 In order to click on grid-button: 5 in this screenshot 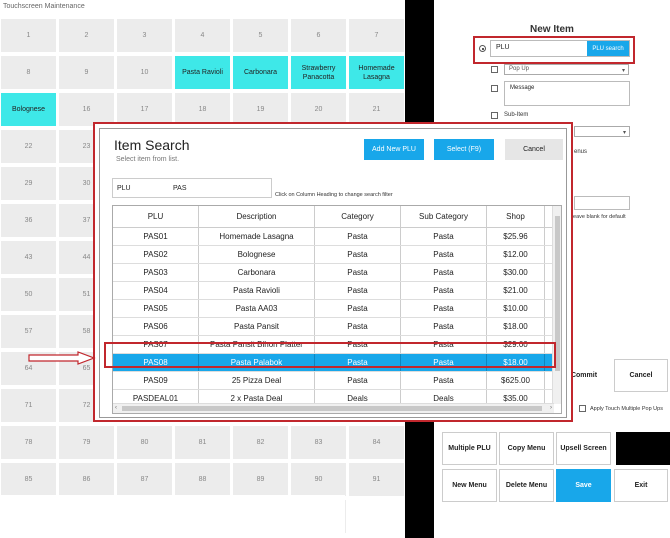, I will do `click(260, 35)`.